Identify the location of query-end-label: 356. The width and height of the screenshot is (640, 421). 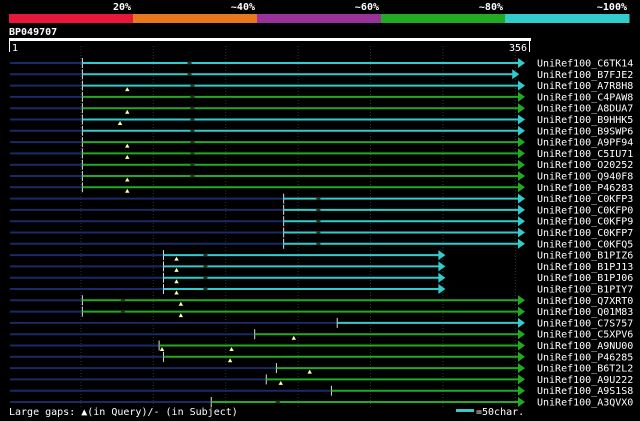
(518, 48).